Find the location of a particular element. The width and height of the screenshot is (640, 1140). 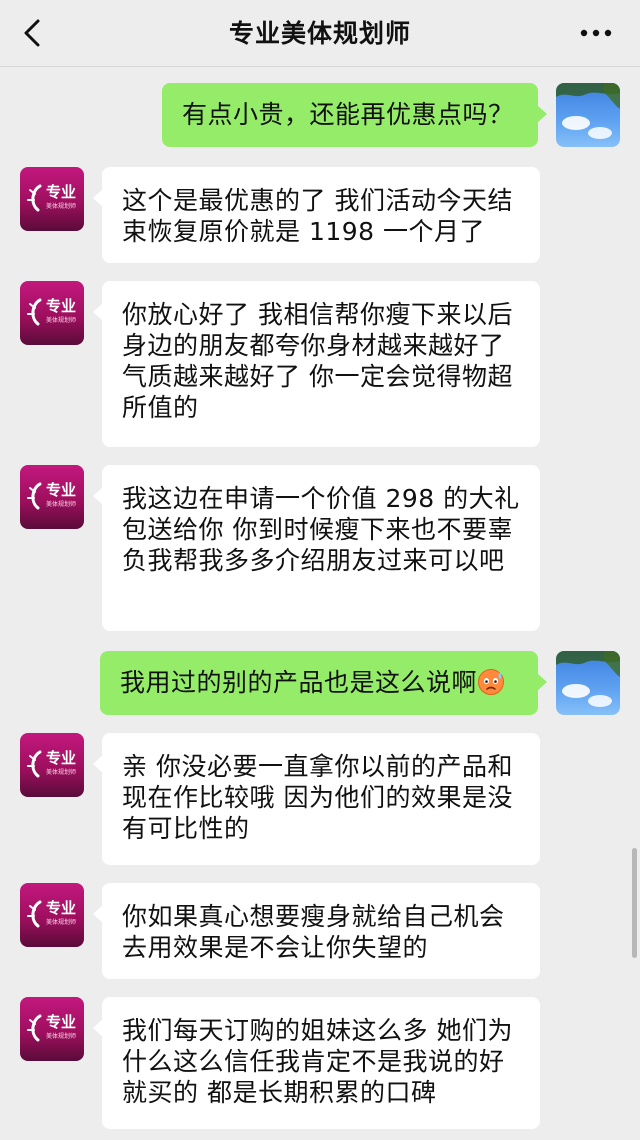

worried-sweat-emoji-icon is located at coordinates (491, 682).